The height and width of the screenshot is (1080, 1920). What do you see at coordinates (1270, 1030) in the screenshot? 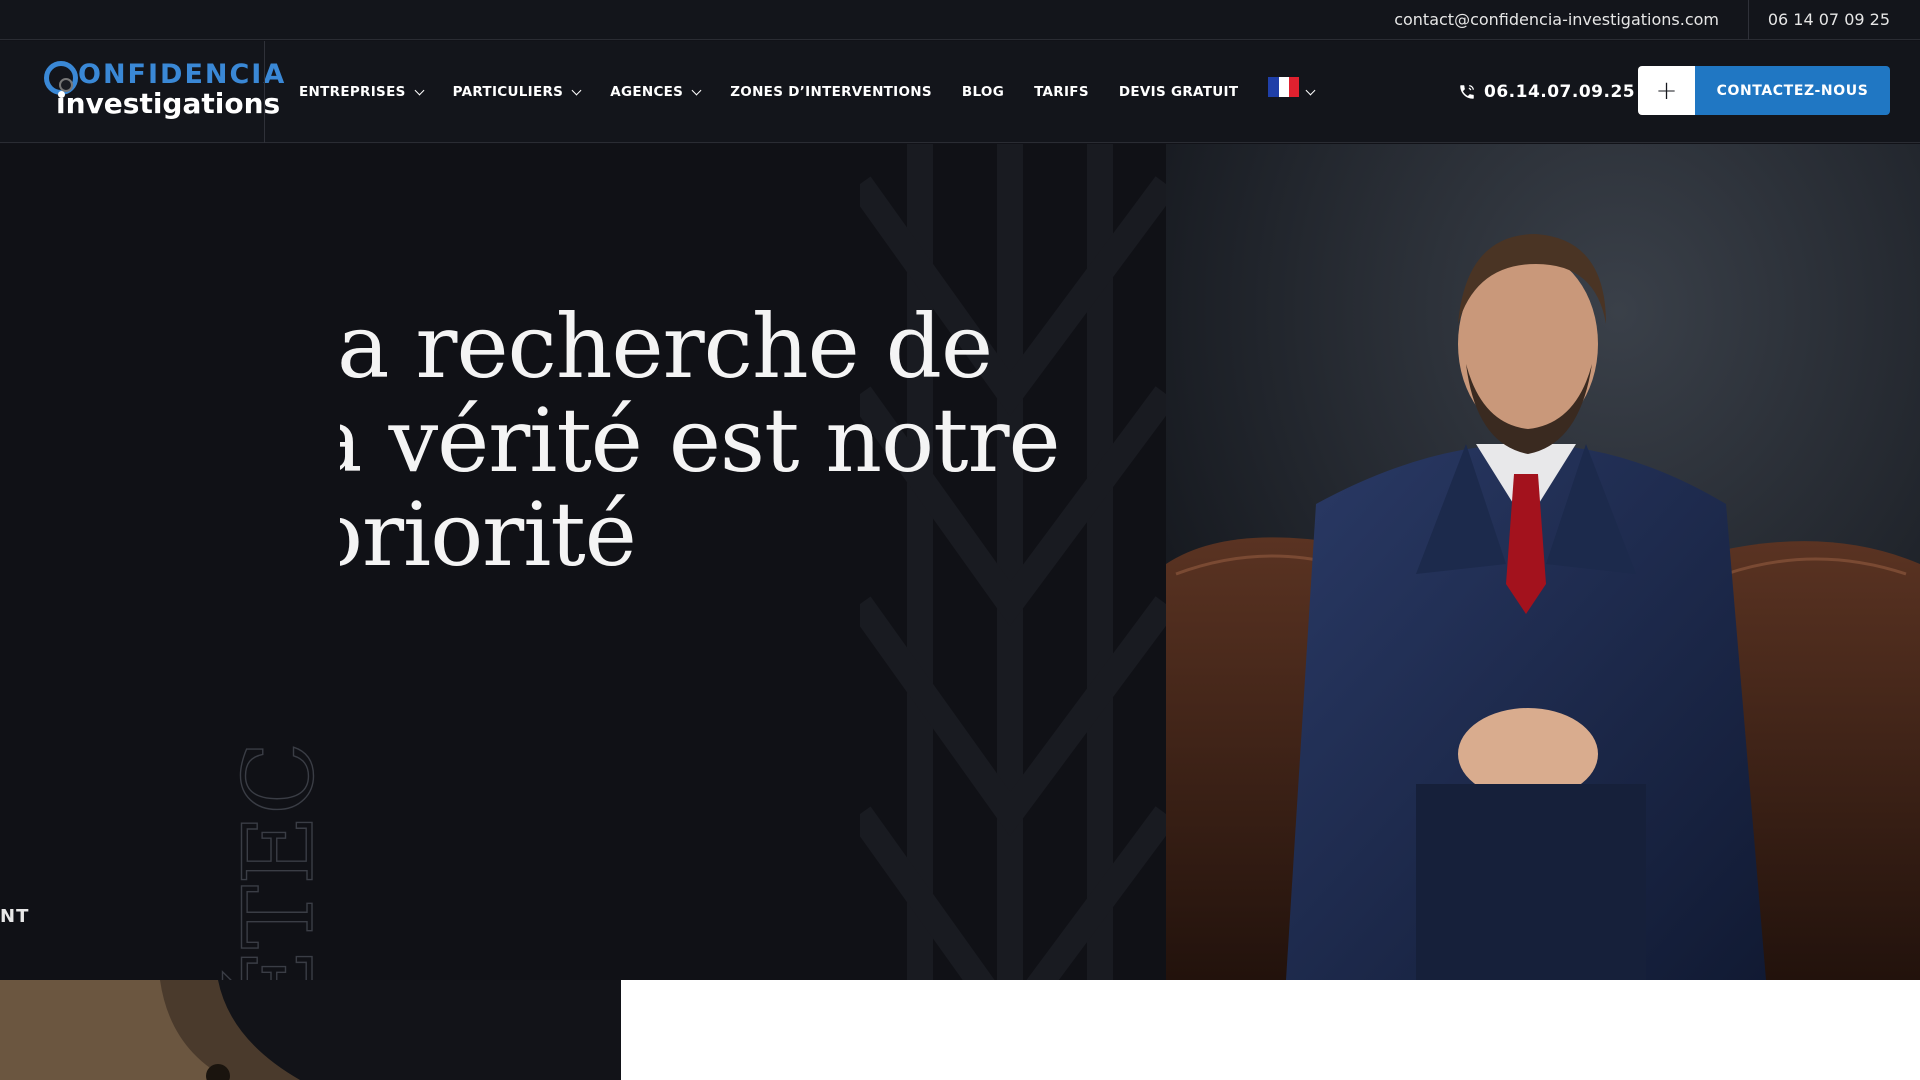
I see `bottom-content-panel` at bounding box center [1270, 1030].